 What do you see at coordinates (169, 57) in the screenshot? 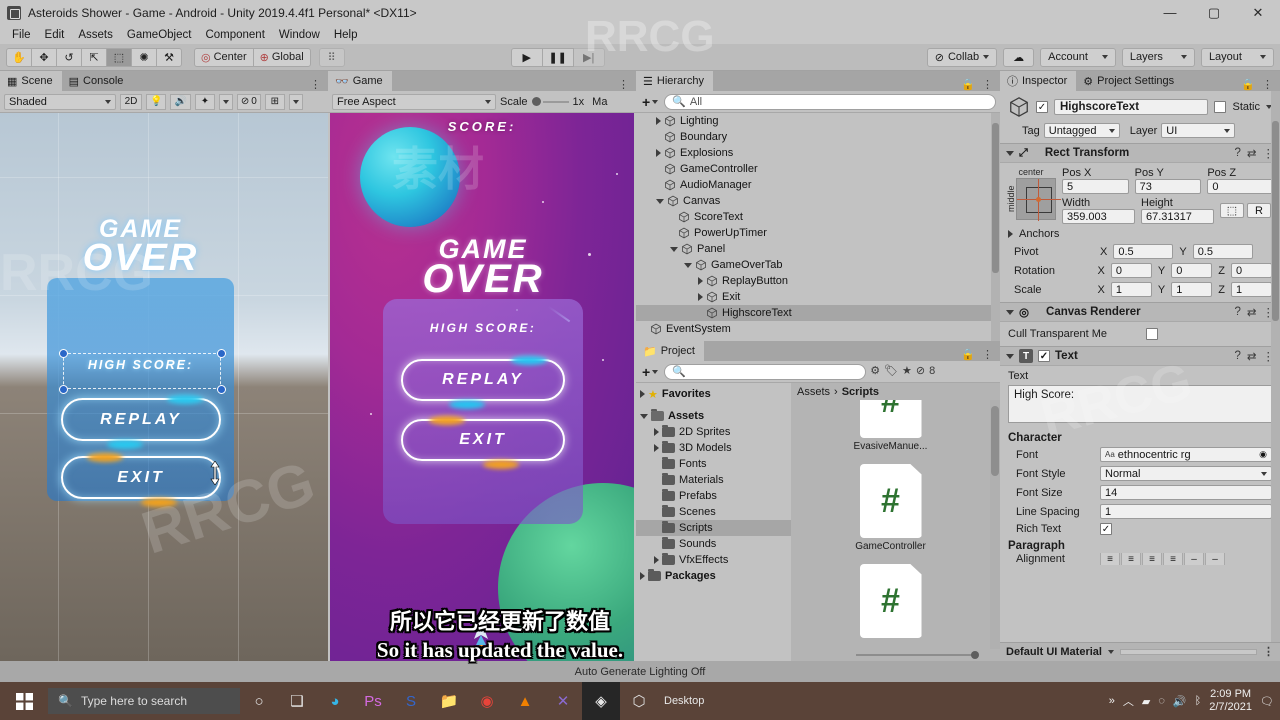
I see `custom-tool-icon: ⚒` at bounding box center [169, 57].